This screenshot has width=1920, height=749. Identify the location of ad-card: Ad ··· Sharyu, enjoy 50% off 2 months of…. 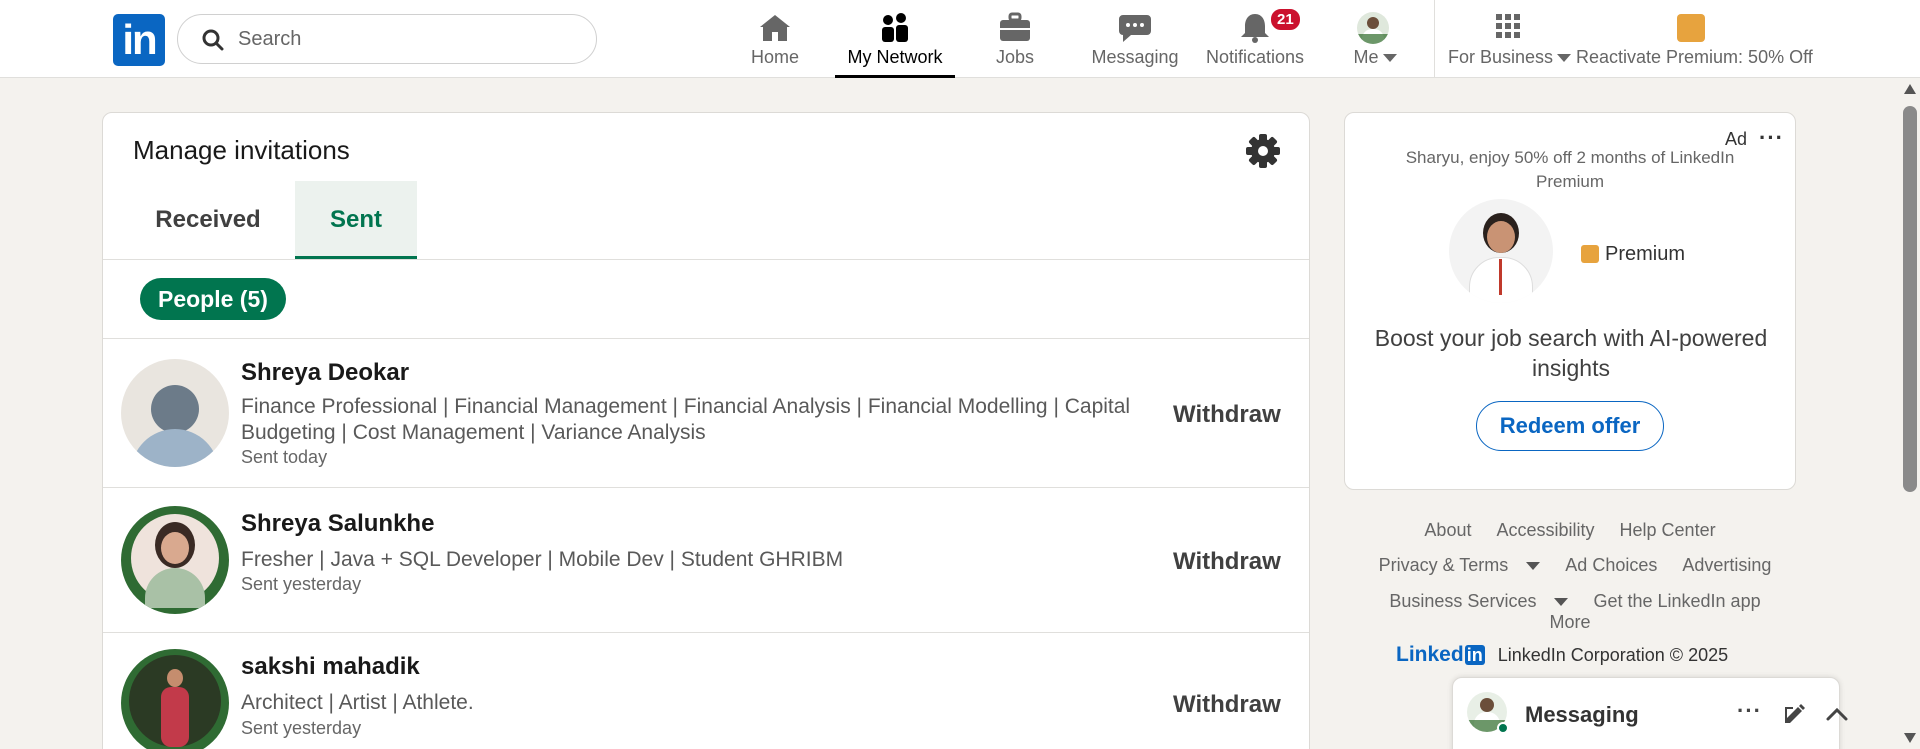
(1570, 301).